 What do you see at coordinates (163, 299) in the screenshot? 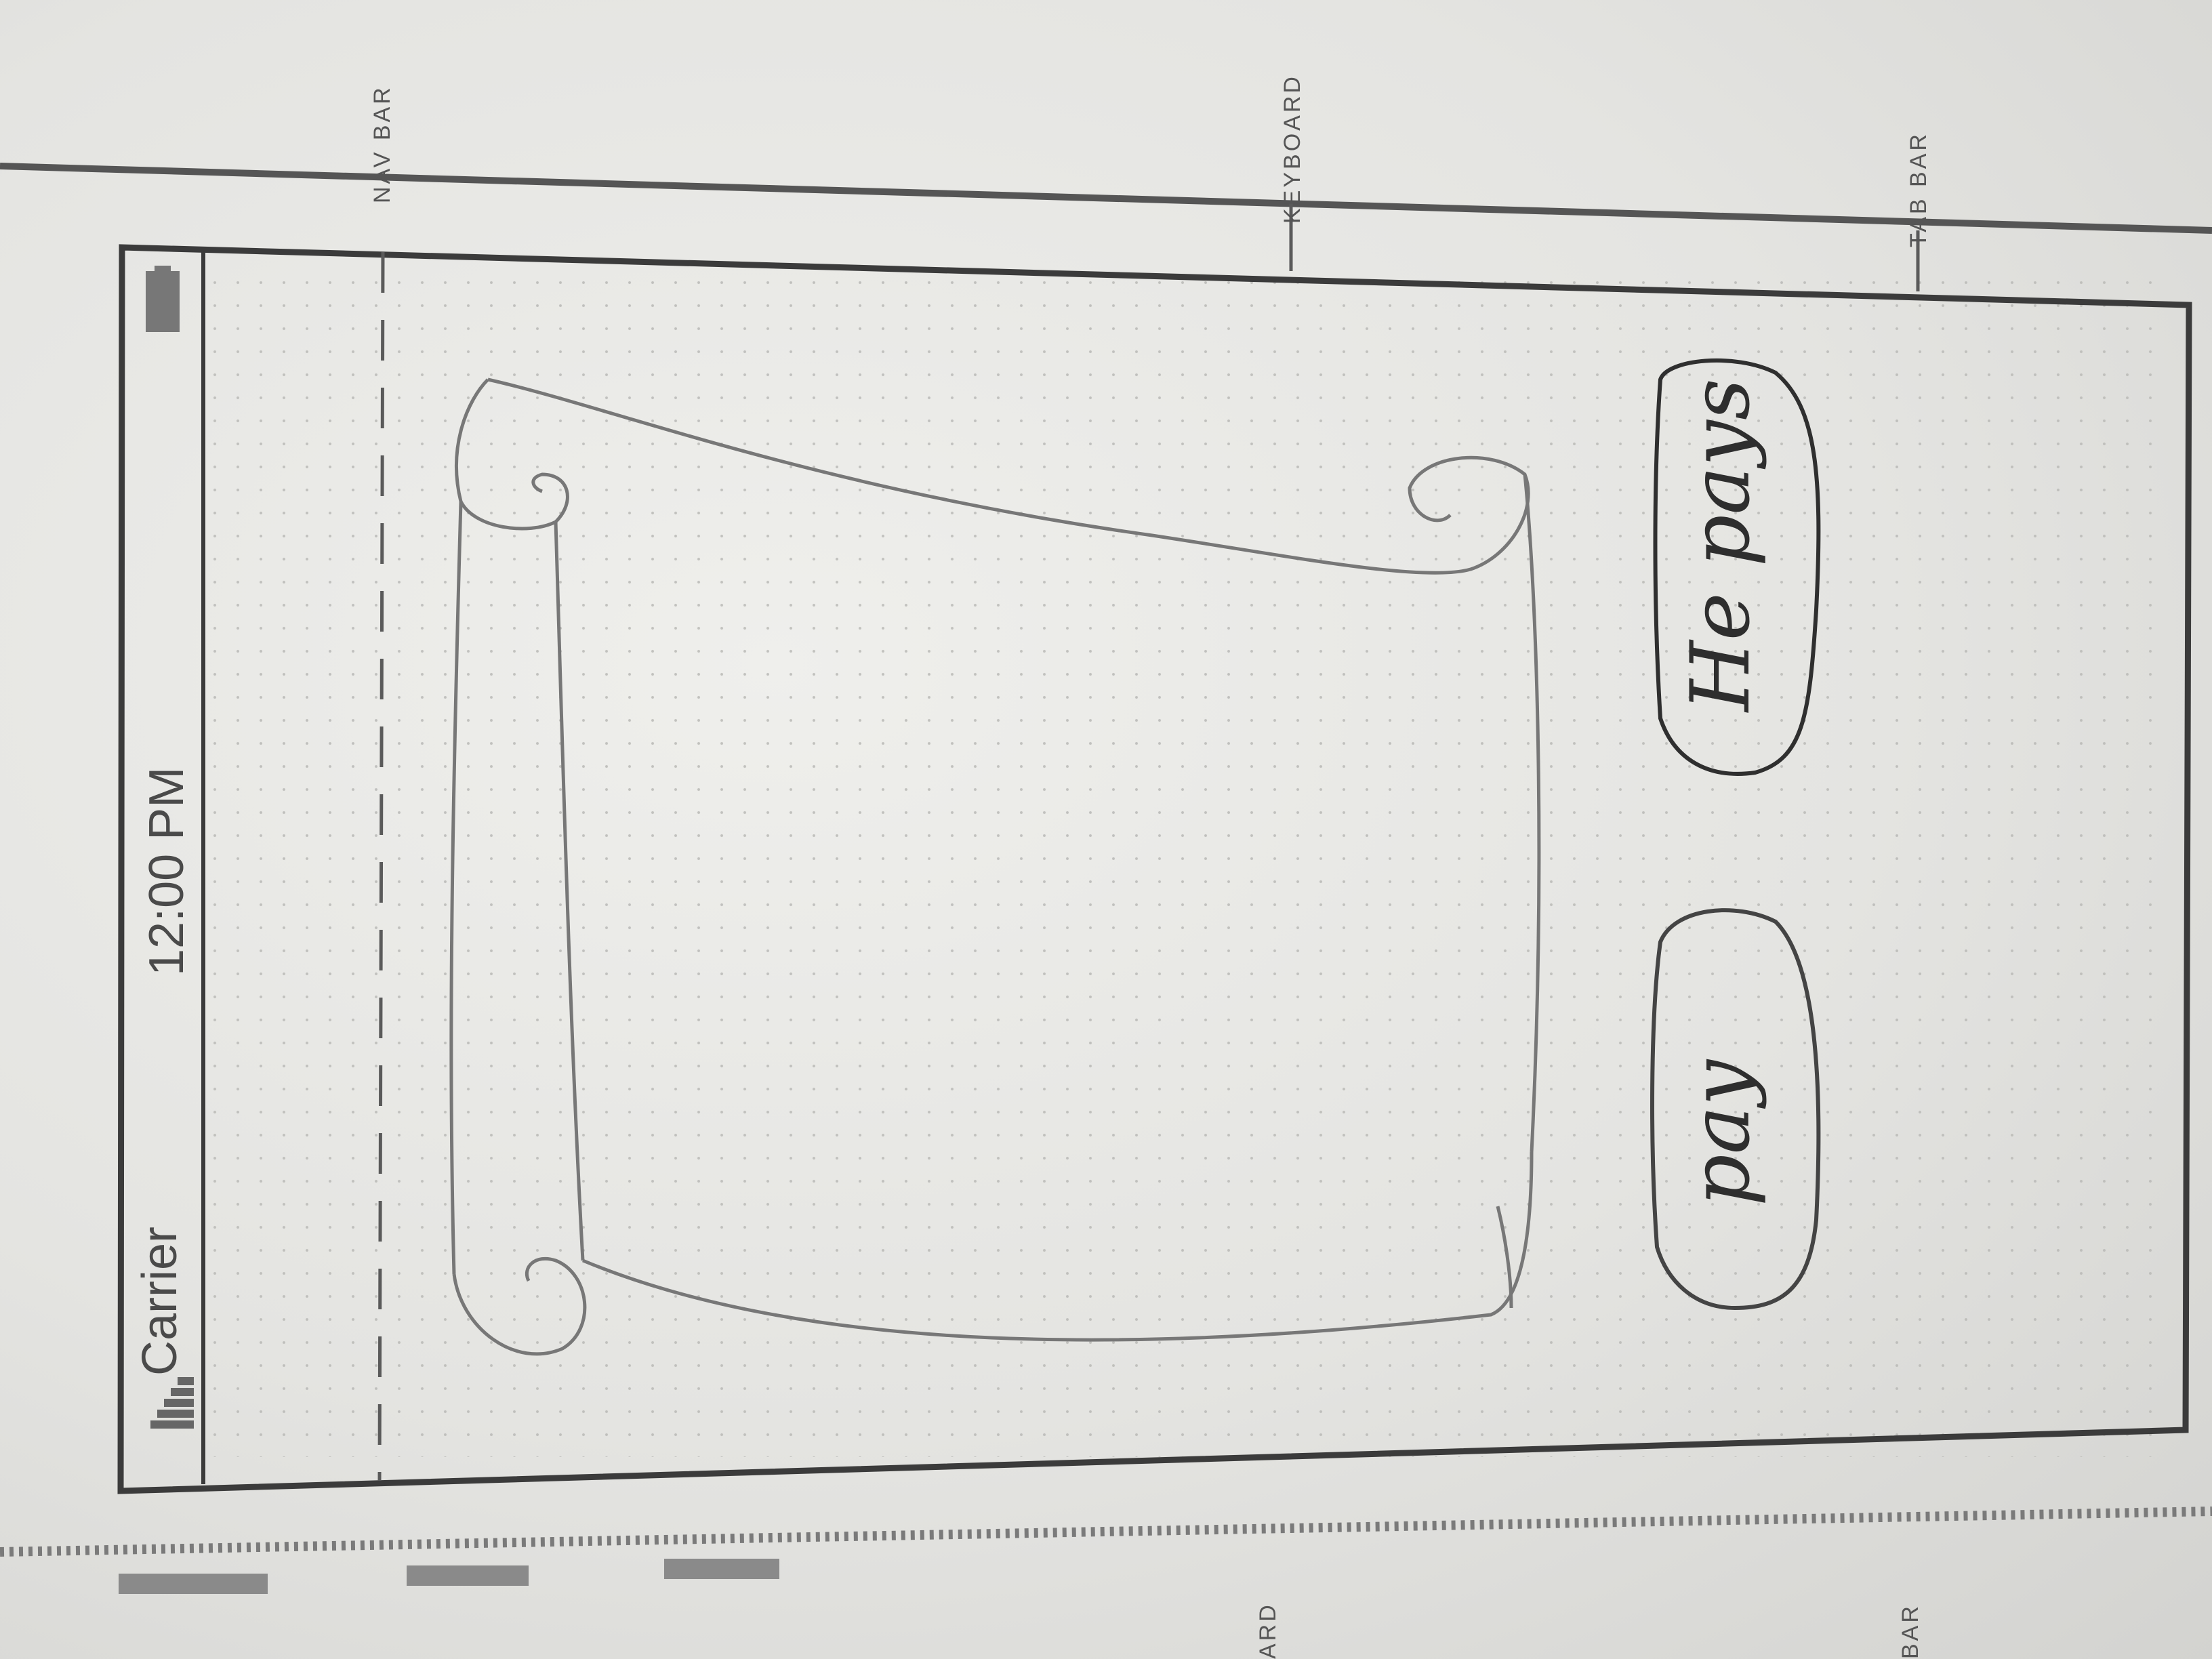
I see `battery-icon` at bounding box center [163, 299].